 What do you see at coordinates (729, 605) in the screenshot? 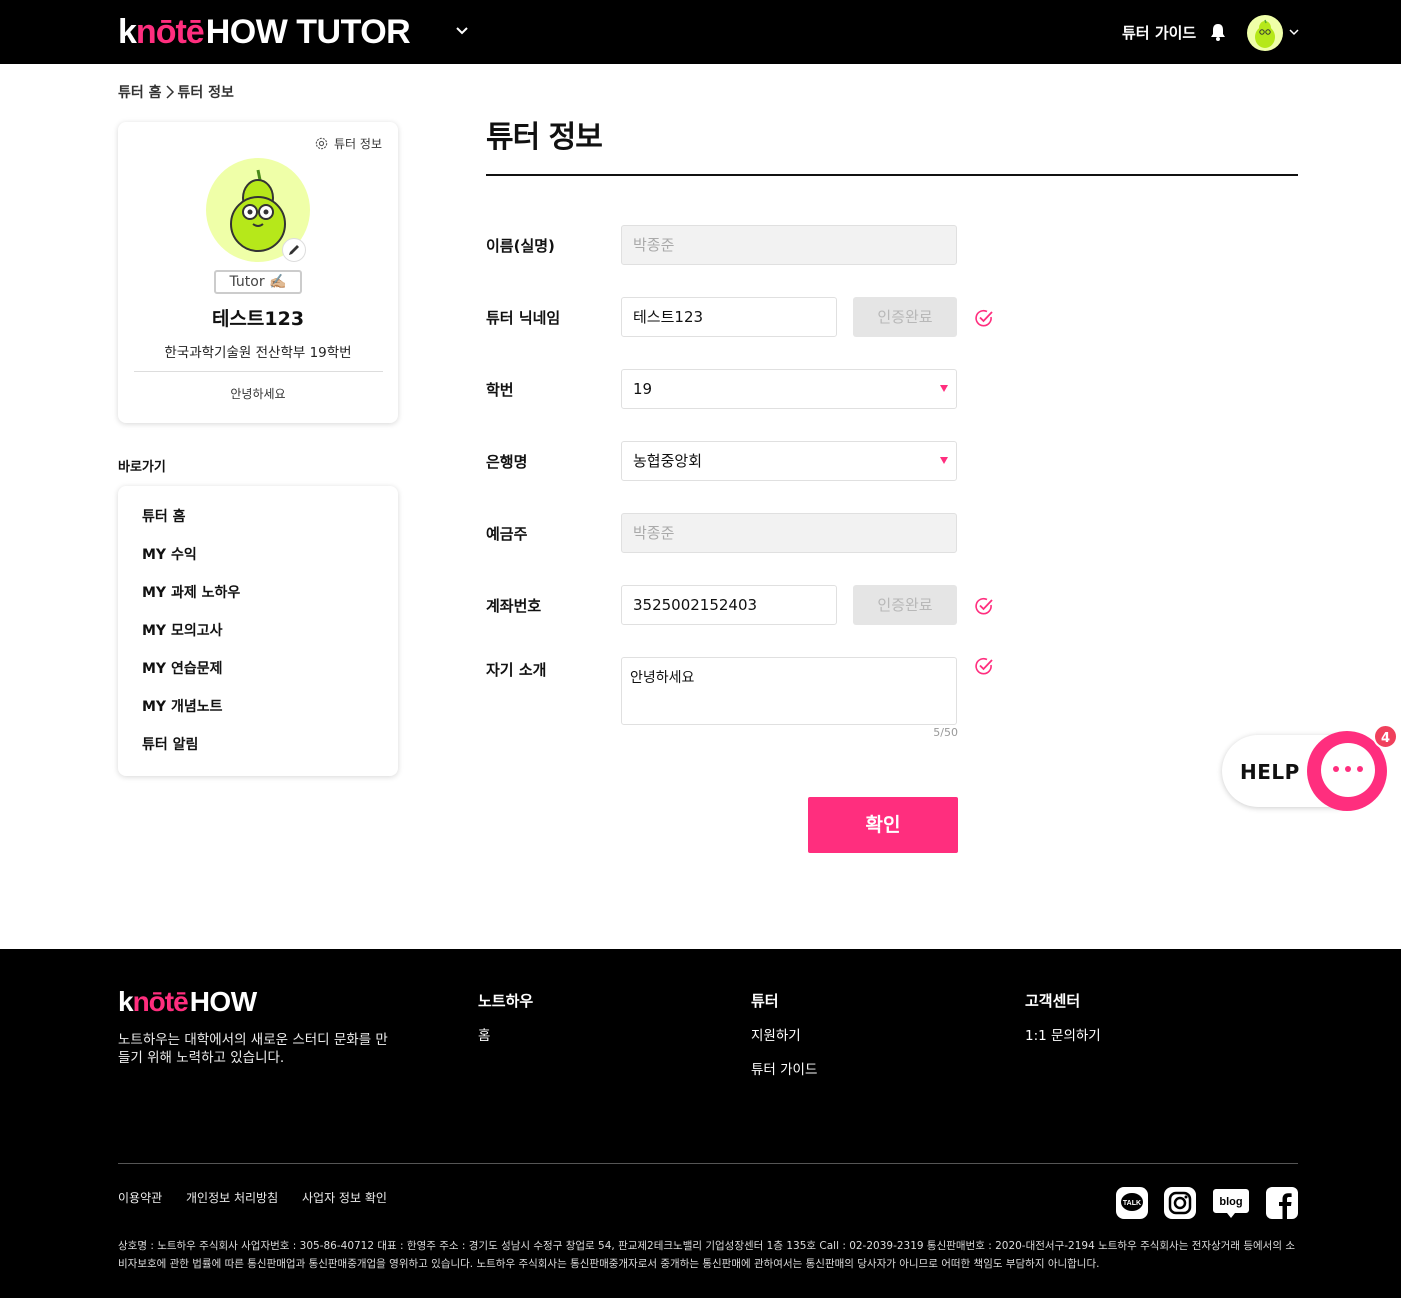
I see `account-number-field: 3525002152403` at bounding box center [729, 605].